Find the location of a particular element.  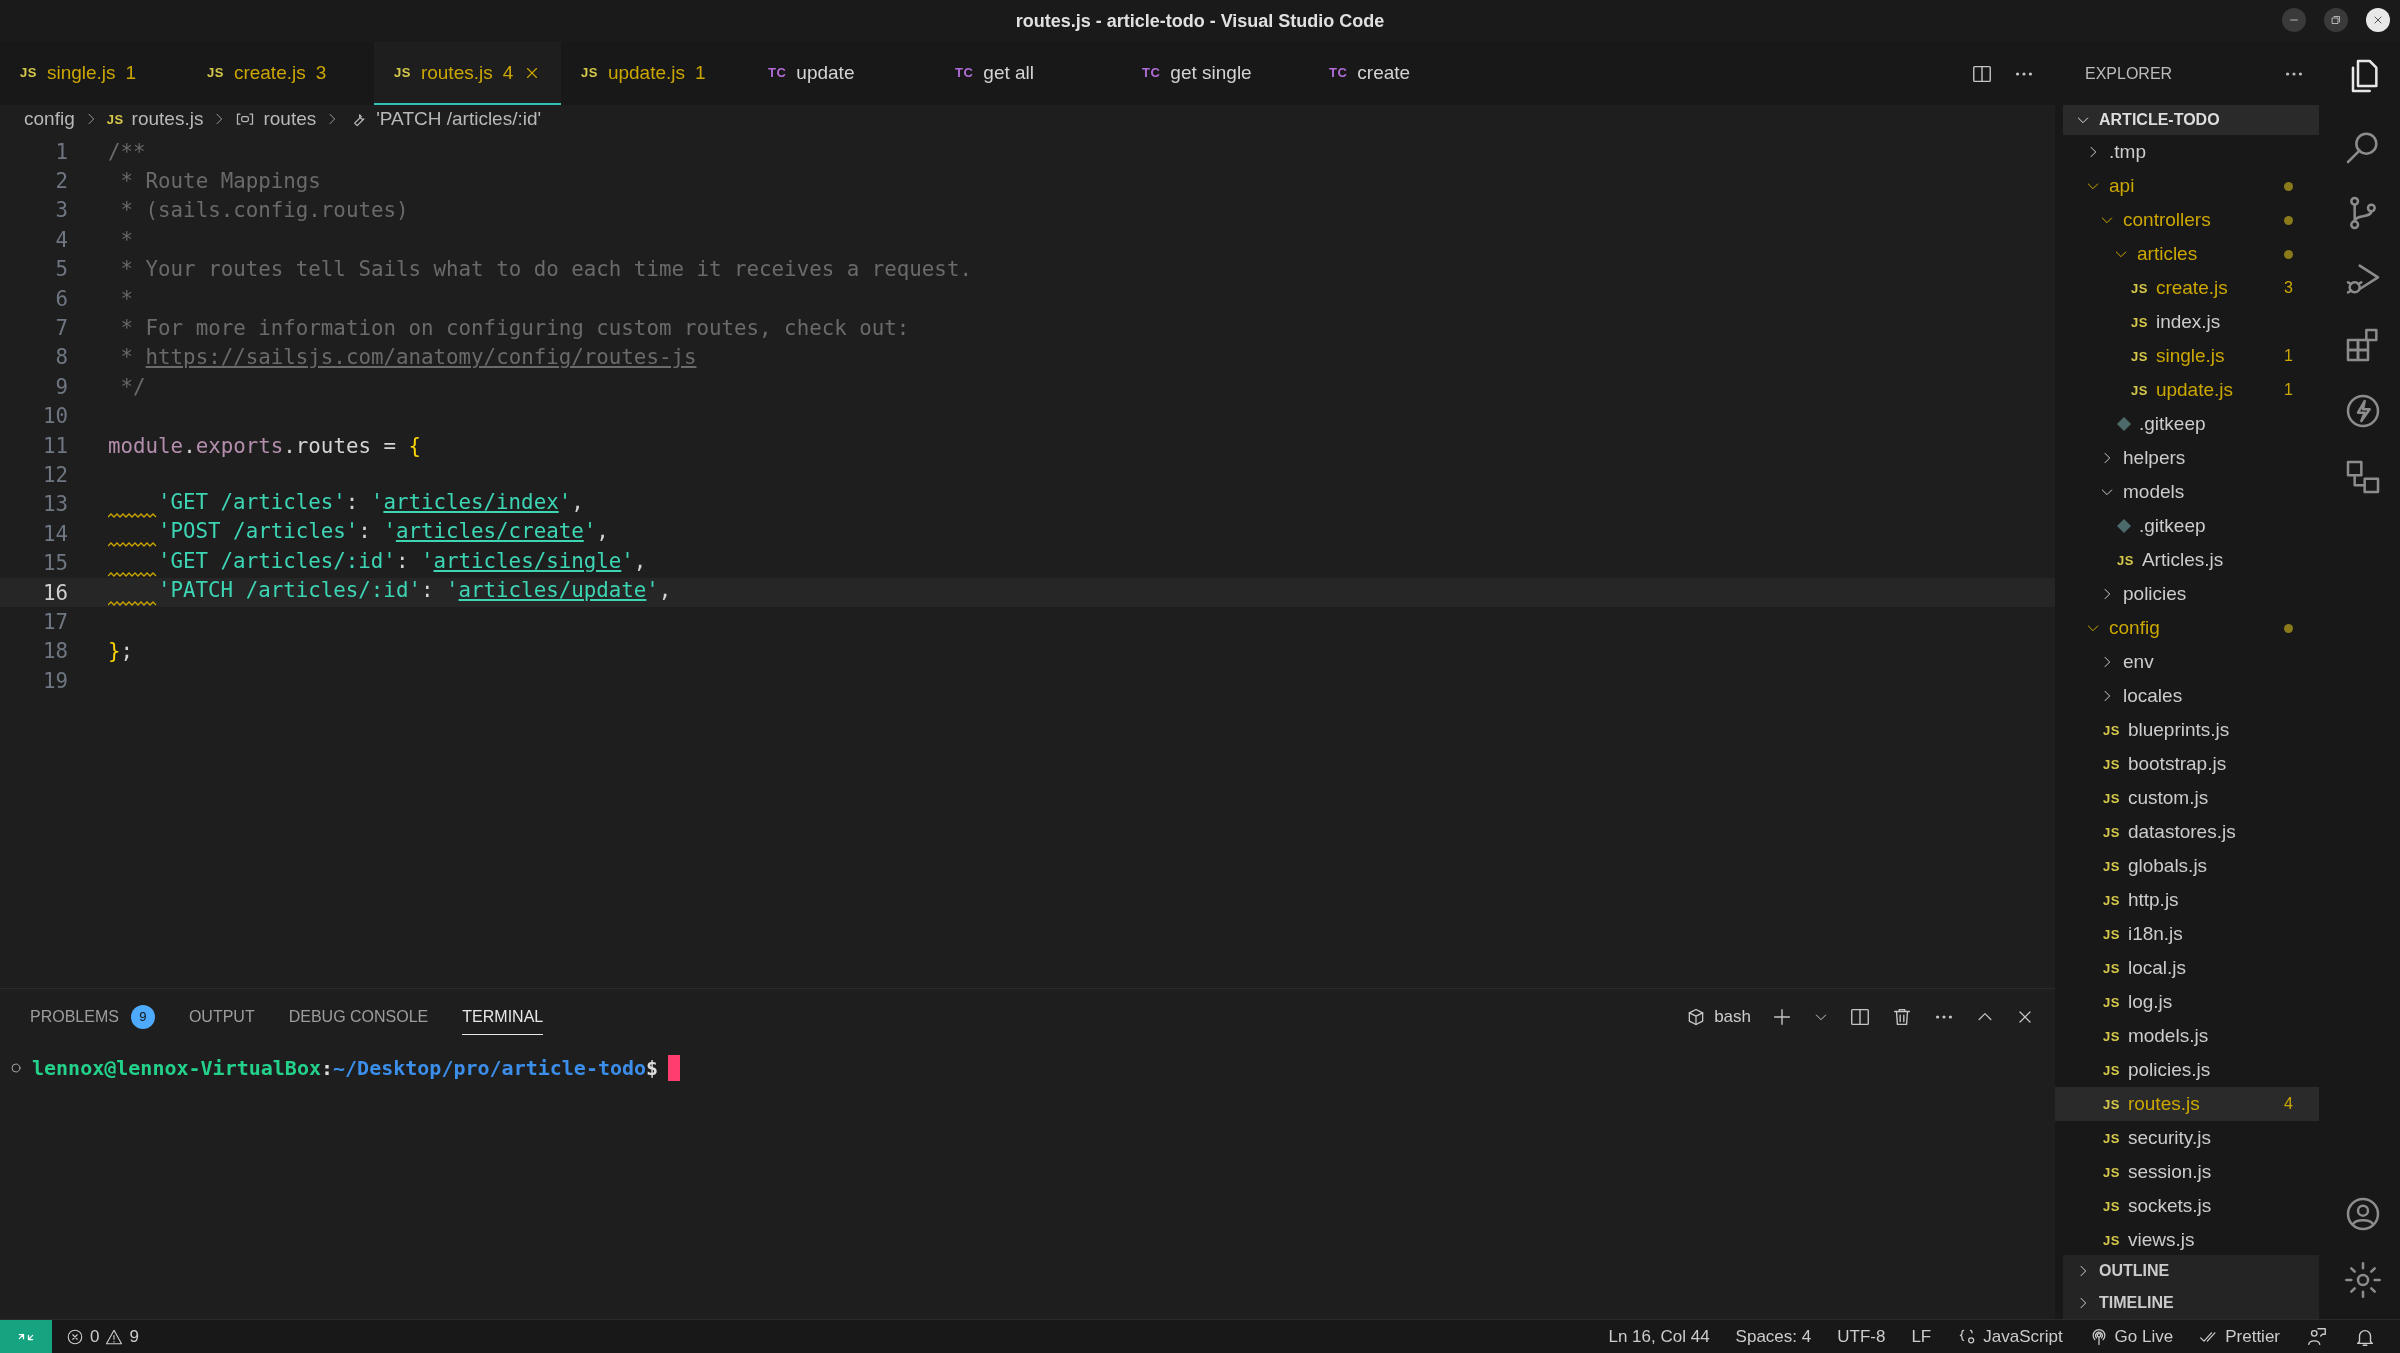

editor-tab: JS create.js 3 is located at coordinates (280, 73).